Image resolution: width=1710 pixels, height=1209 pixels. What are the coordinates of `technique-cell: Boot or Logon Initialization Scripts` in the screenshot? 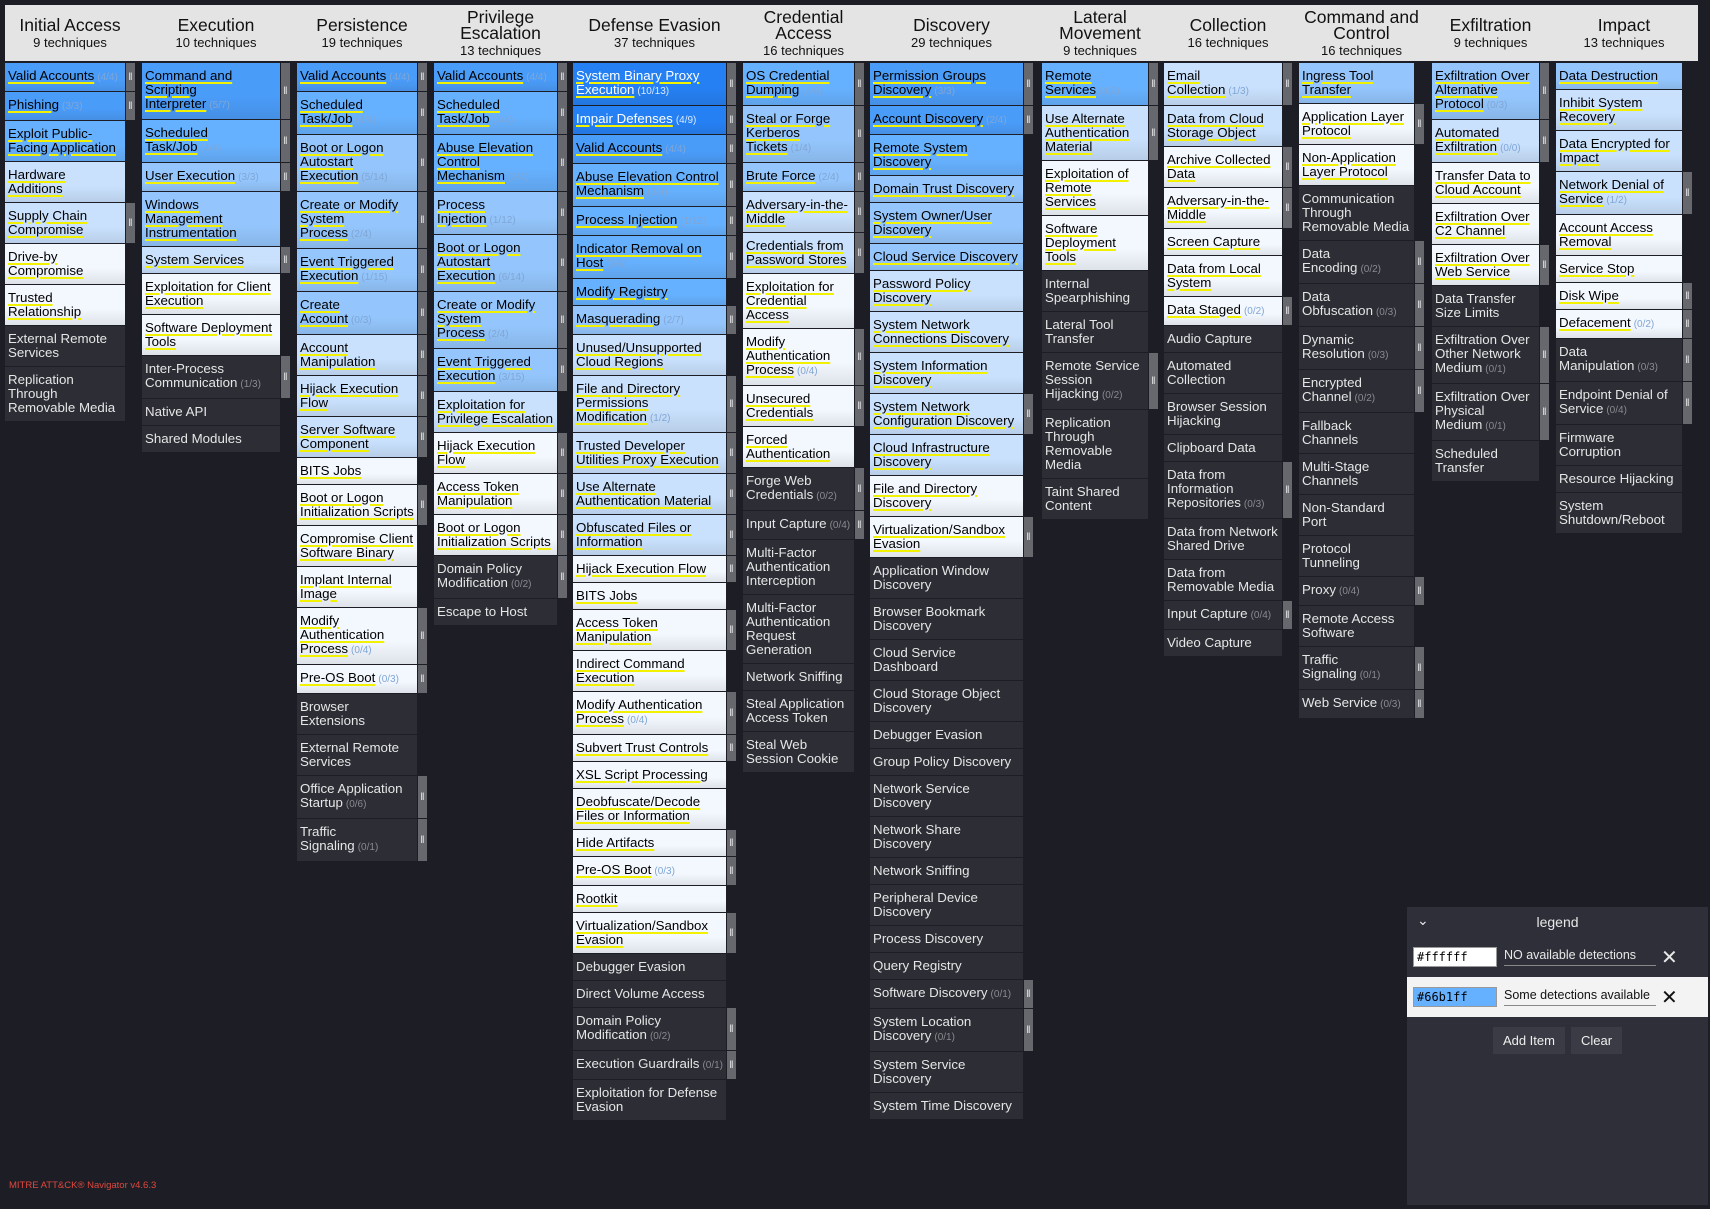 It's located at (357, 505).